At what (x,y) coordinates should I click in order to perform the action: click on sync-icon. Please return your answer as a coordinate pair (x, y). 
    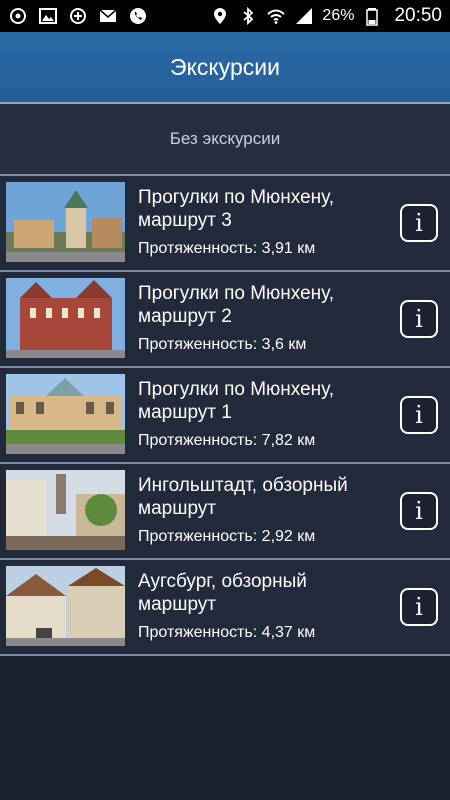
    Looking at the image, I should click on (78, 16).